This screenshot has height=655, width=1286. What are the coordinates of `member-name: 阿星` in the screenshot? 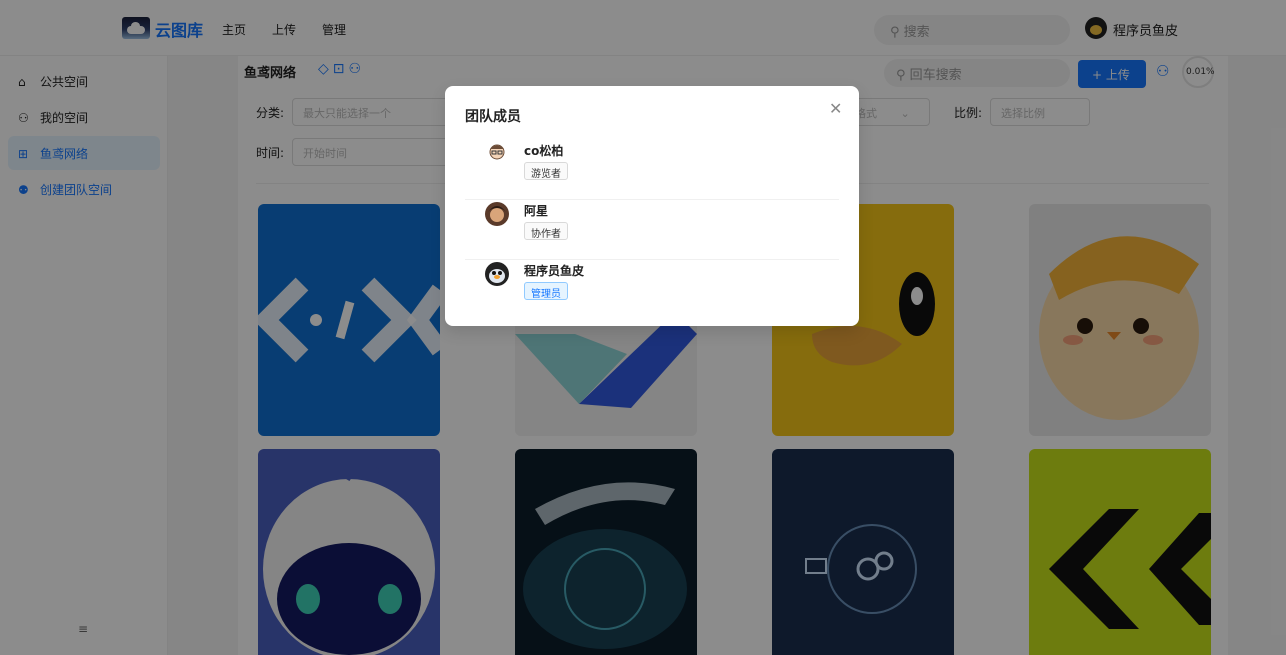 It's located at (536, 211).